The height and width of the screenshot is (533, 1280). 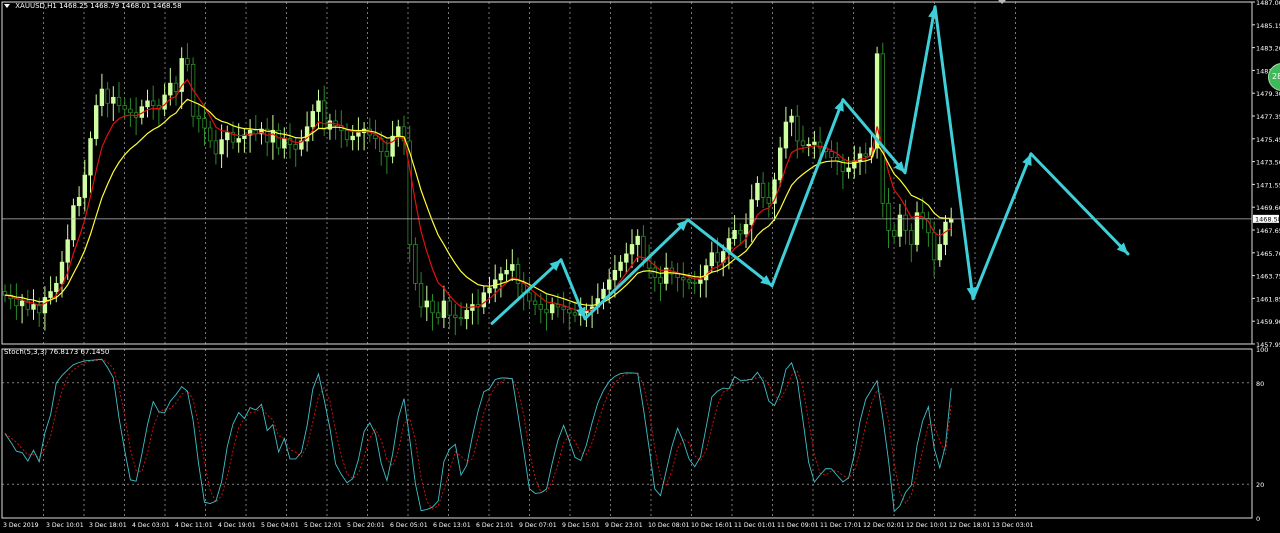 What do you see at coordinates (452, 525) in the screenshot?
I see `time-tick-label: 6 Dec 13:01` at bounding box center [452, 525].